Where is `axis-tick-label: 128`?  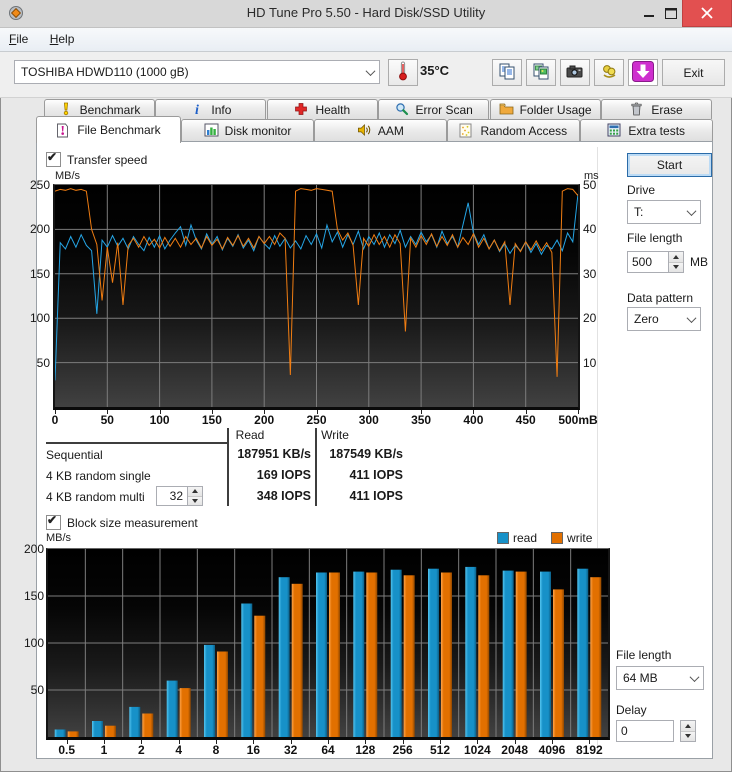
axis-tick-label: 128 is located at coordinates (365, 750).